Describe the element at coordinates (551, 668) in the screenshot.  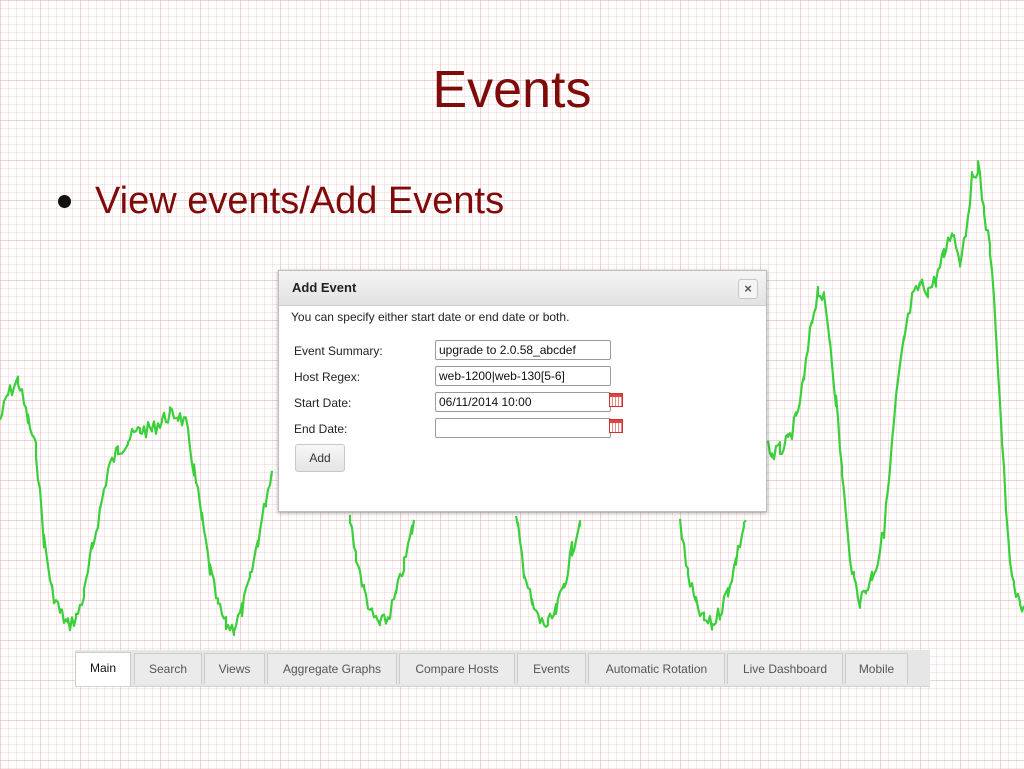
I see `tab-events: Events` at that location.